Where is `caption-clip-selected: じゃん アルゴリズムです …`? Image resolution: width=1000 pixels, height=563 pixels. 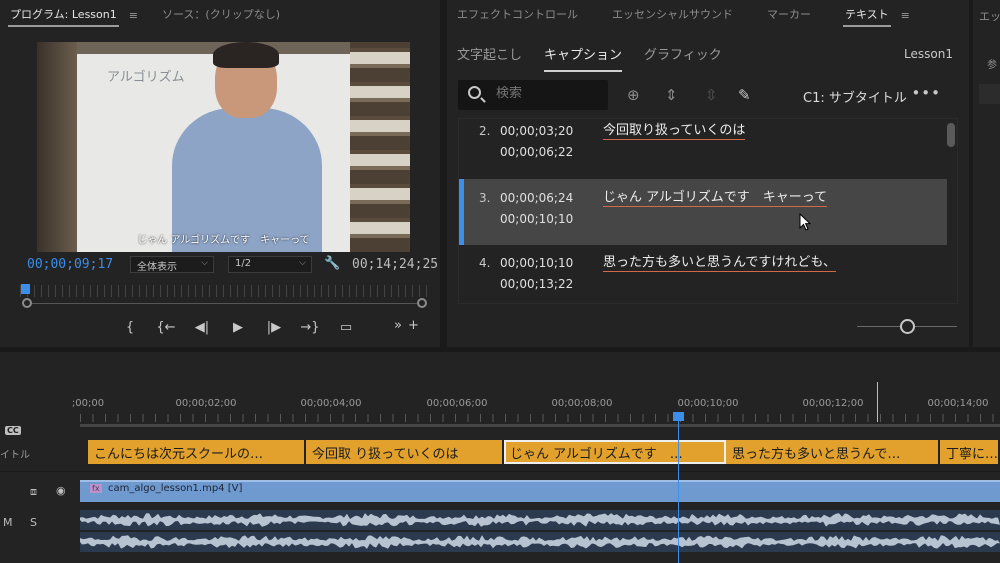 caption-clip-selected: じゃん アルゴリズムです … is located at coordinates (615, 452).